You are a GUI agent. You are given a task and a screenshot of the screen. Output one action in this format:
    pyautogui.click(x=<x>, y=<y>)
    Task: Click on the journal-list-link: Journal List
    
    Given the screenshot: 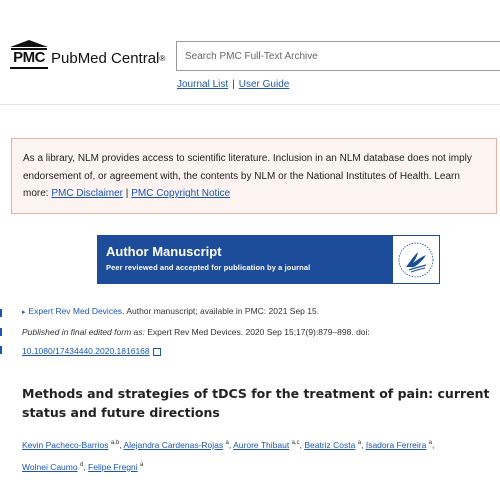 What is the action you would take?
    pyautogui.click(x=202, y=84)
    